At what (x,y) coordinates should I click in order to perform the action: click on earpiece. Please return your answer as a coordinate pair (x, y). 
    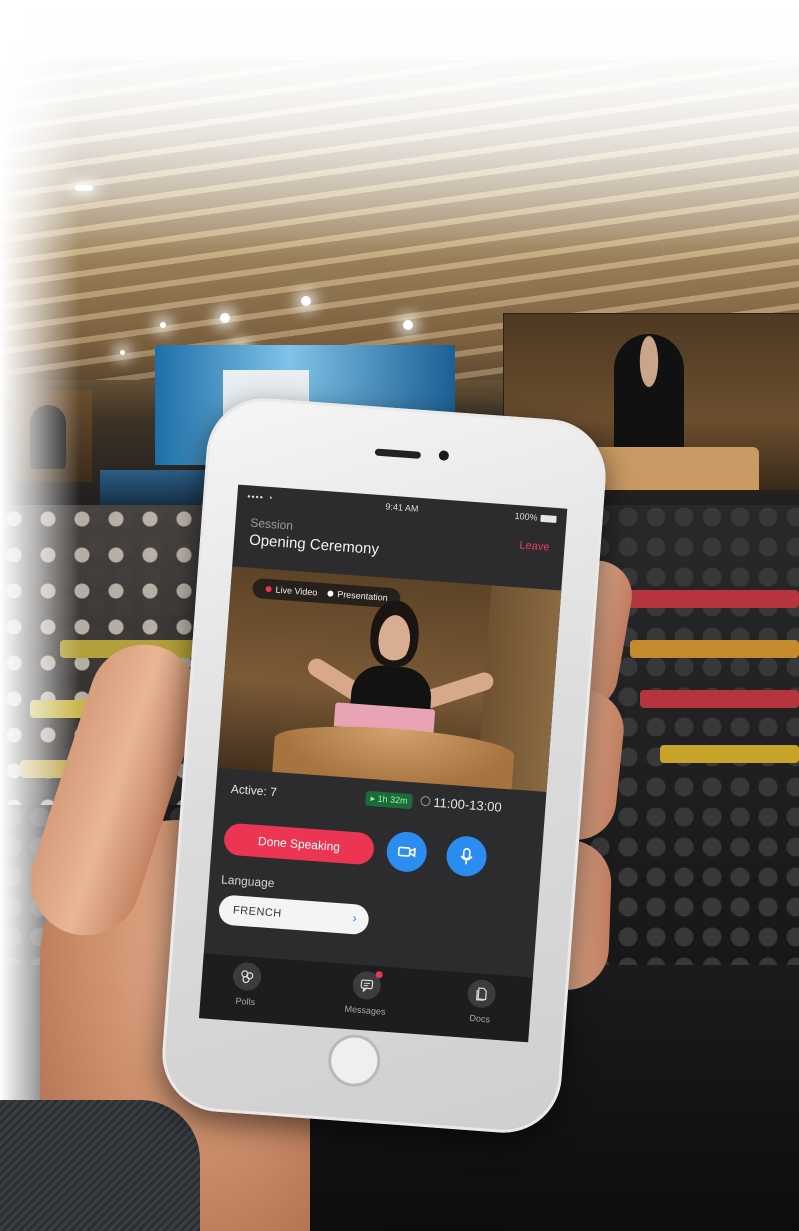
    Looking at the image, I should click on (398, 453).